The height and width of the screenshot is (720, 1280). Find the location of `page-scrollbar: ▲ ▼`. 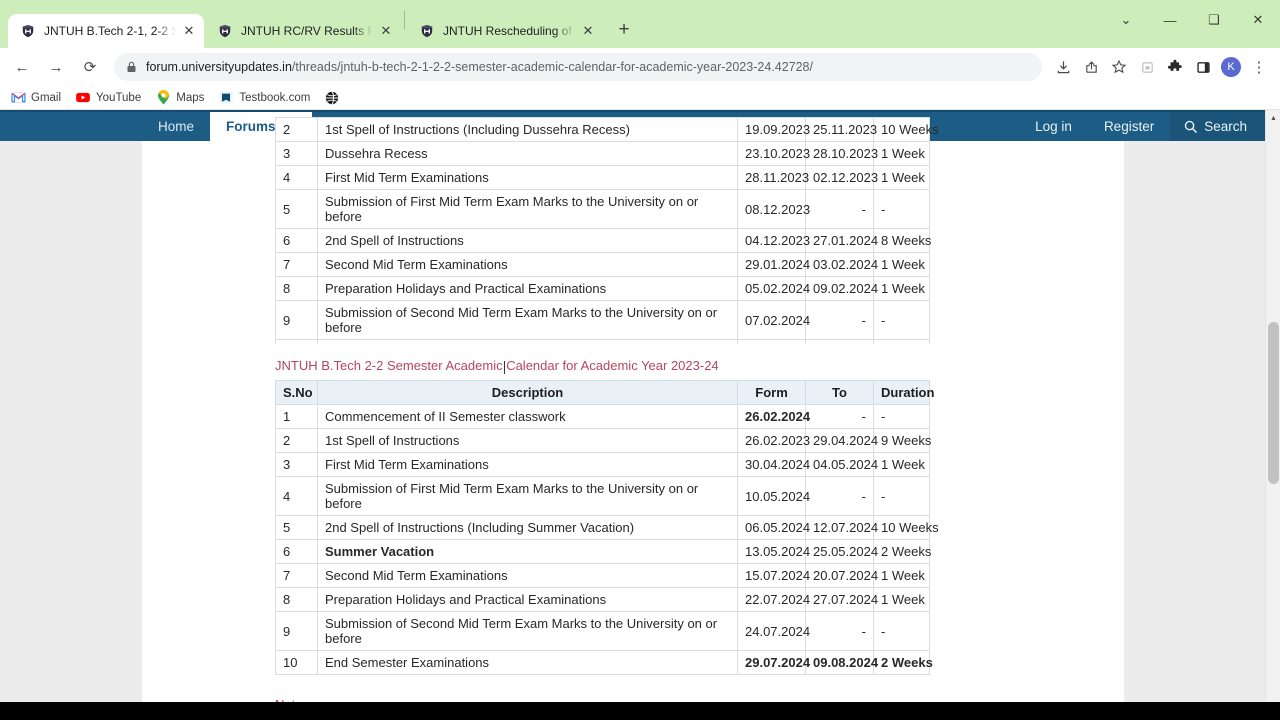

page-scrollbar: ▲ ▼ is located at coordinates (1272, 415).